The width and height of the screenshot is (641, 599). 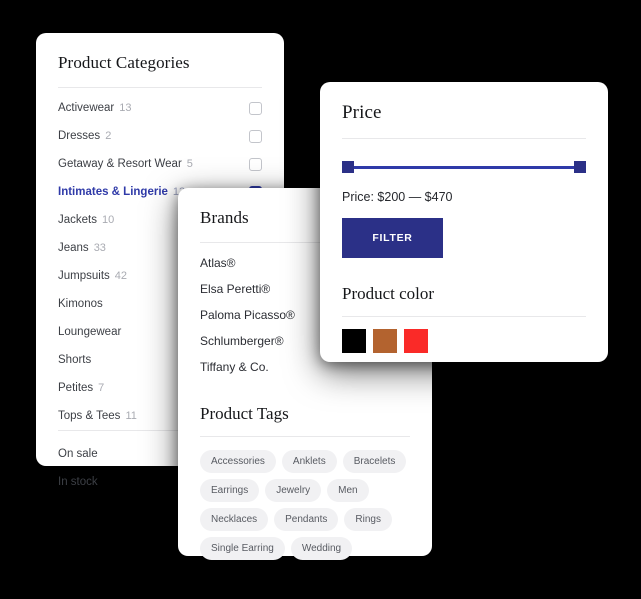 What do you see at coordinates (121, 276) in the screenshot?
I see `category-count: 42` at bounding box center [121, 276].